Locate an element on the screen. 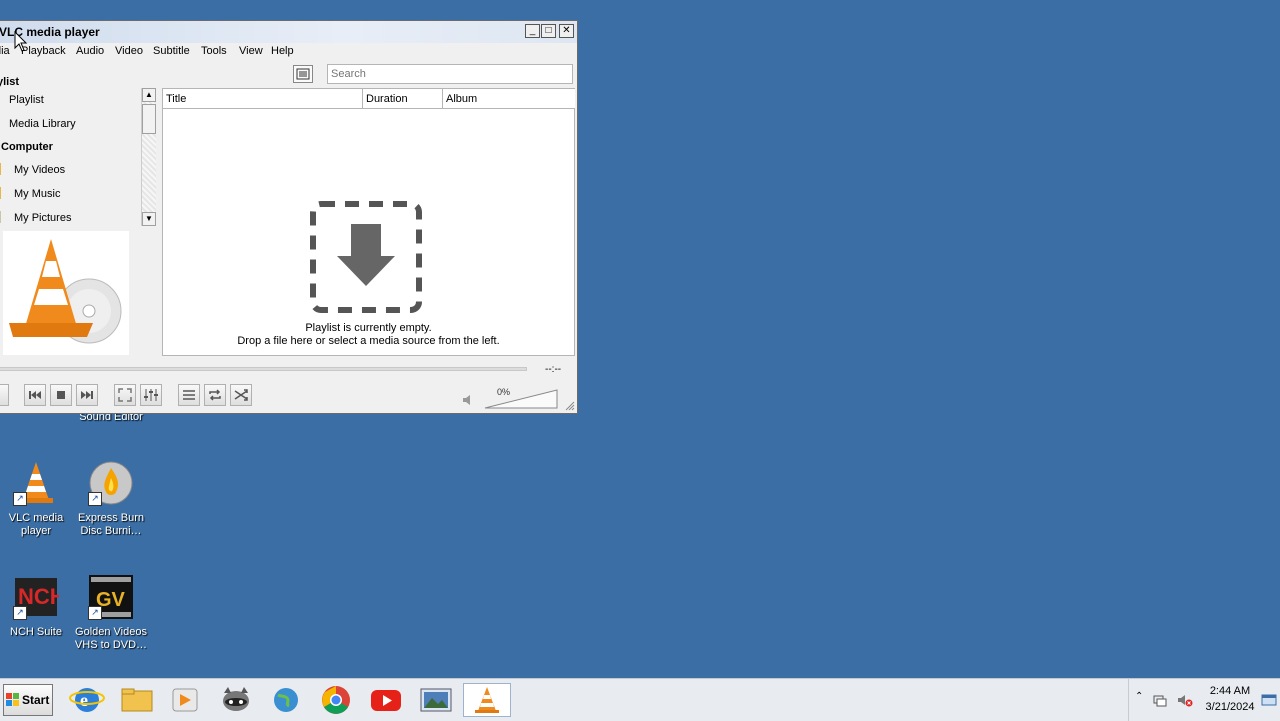 This screenshot has width=1280, height=721. stop-button is located at coordinates (61, 395).